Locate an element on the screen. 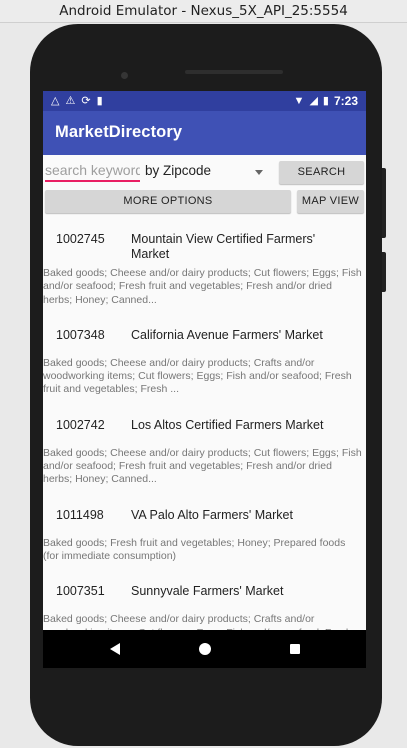  volume-button is located at coordinates (384, 203).